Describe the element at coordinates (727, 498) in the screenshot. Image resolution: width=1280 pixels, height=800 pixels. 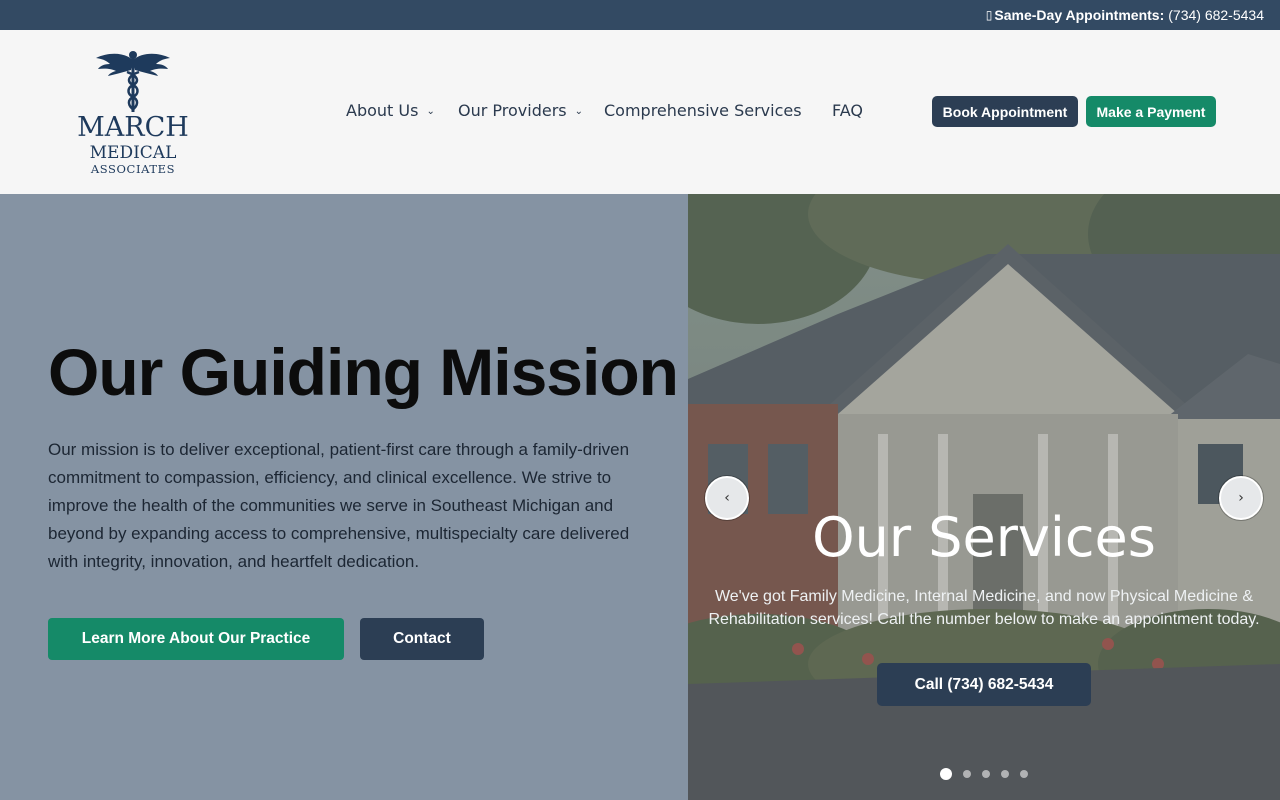
I see `chevron-left-icon: ‹` at that location.